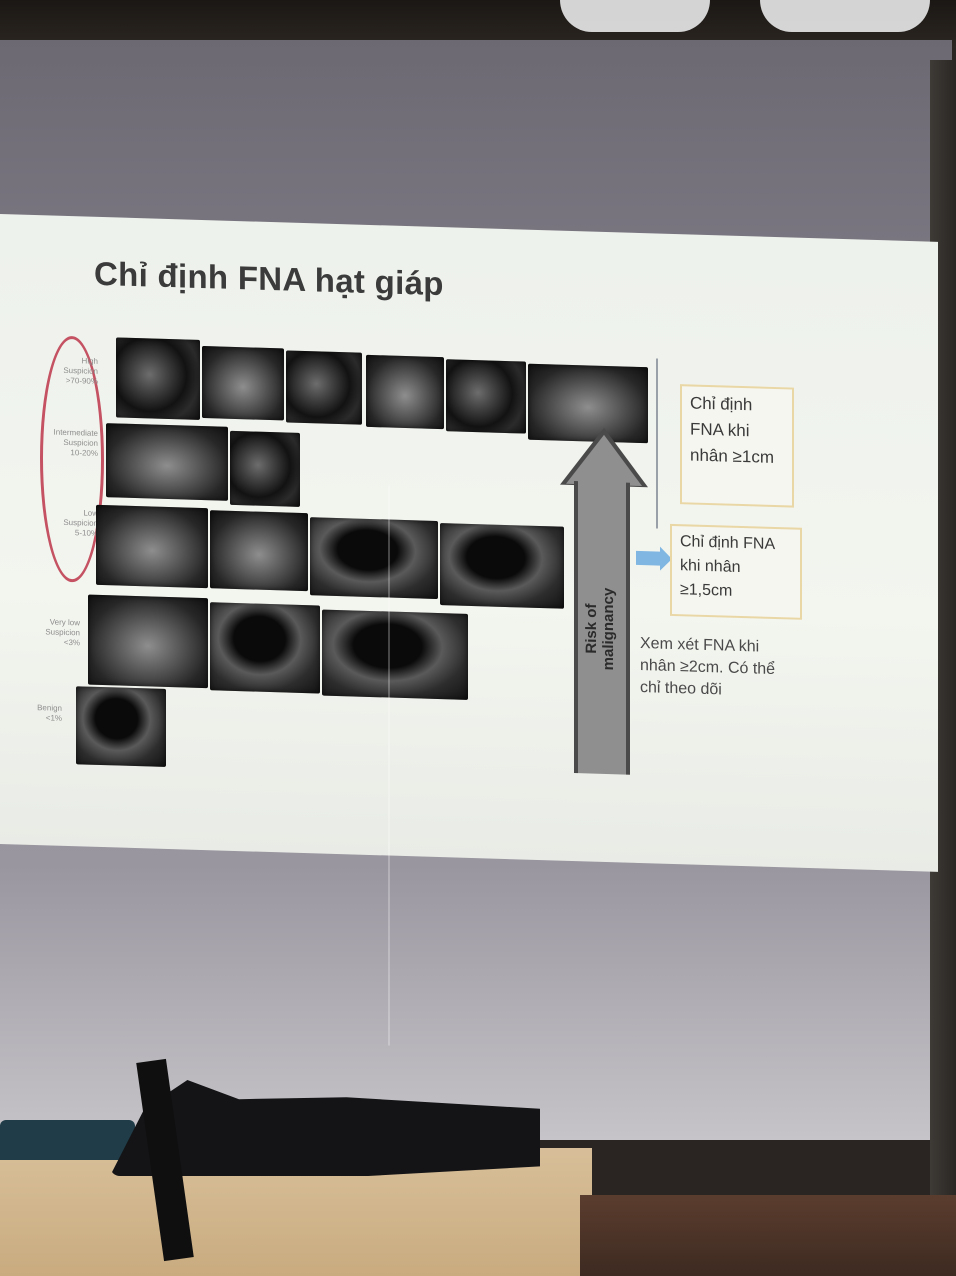 Image resolution: width=956 pixels, height=1276 pixels. Describe the element at coordinates (80, 523) in the screenshot. I see `category-low-suspicion: Low Suspicion 5-10%` at that location.